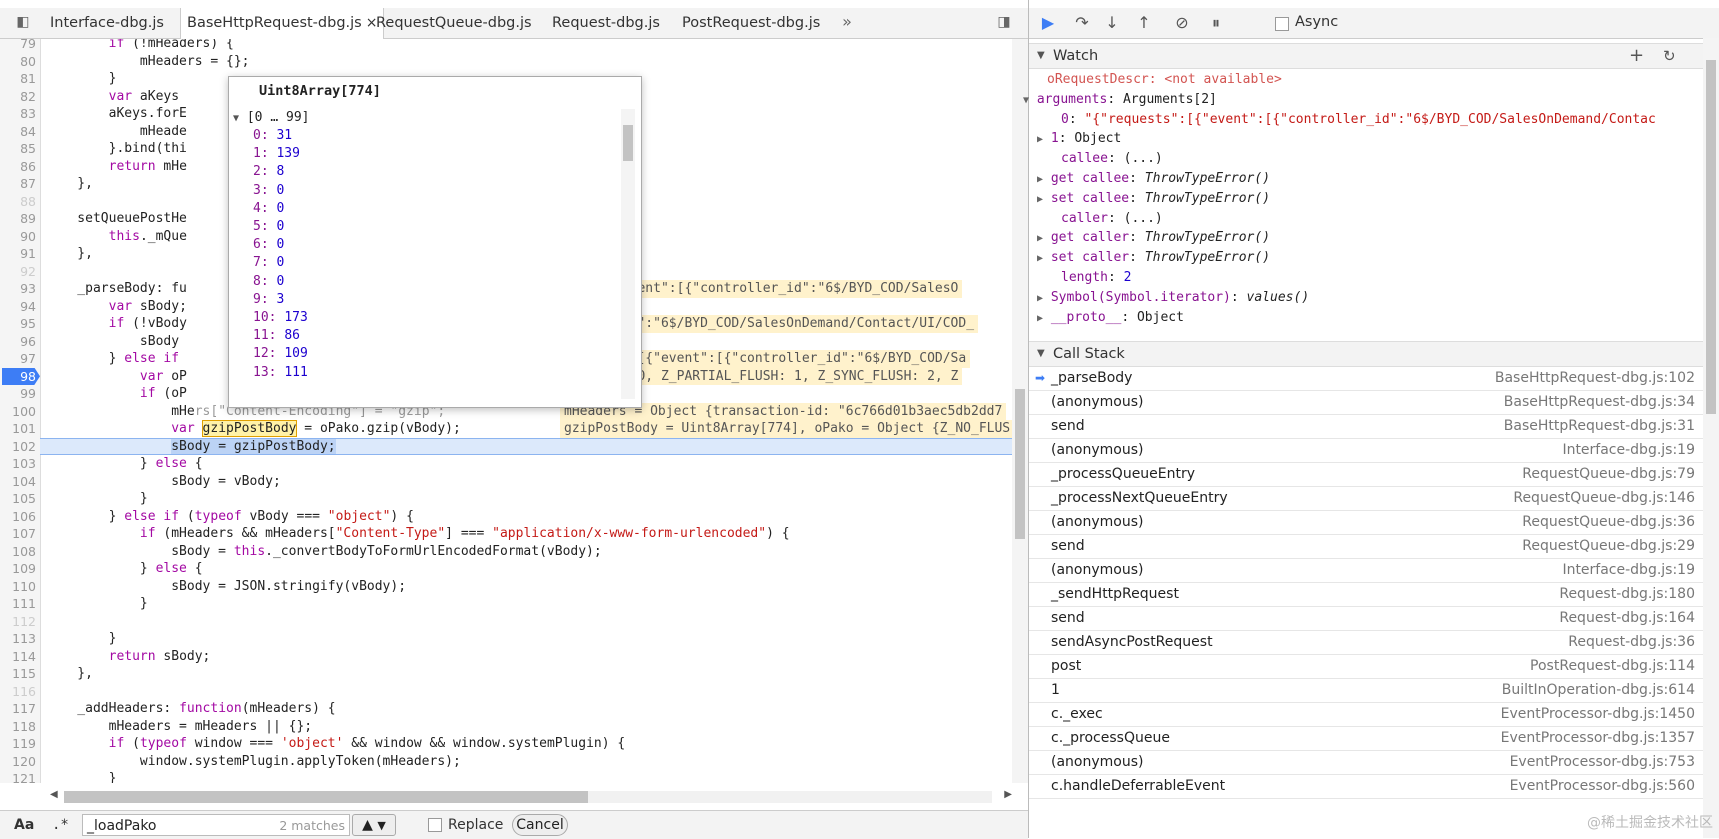 This screenshot has height=839, width=1719. What do you see at coordinates (1382, 278) in the screenshot?
I see `watch-entry: length: 2` at bounding box center [1382, 278].